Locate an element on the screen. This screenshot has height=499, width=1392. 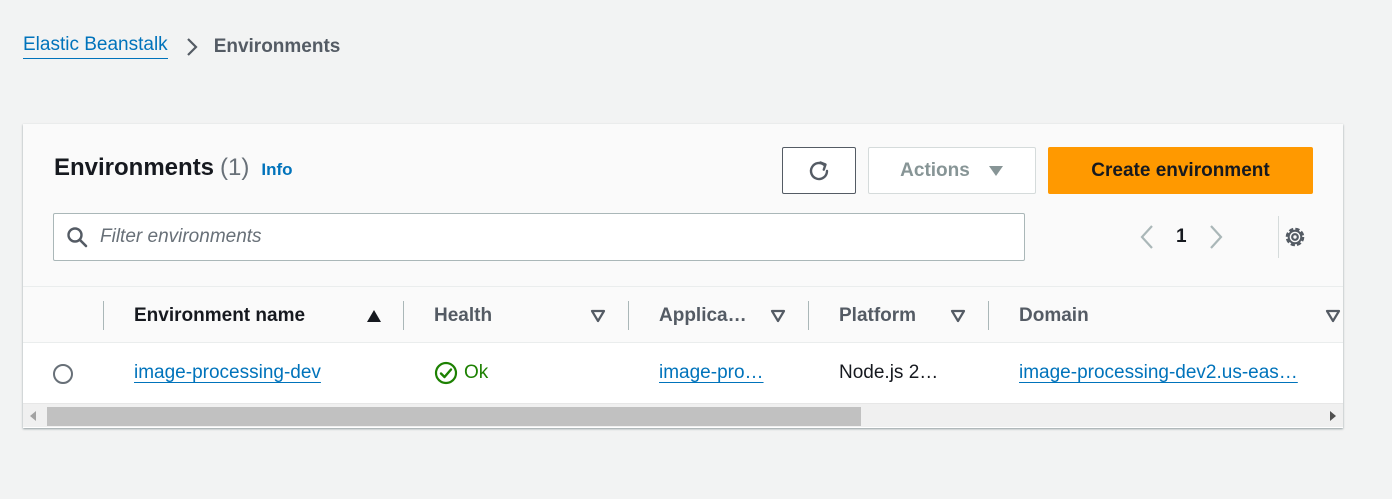
column-header-environment-name: Environment name is located at coordinates (269, 315).